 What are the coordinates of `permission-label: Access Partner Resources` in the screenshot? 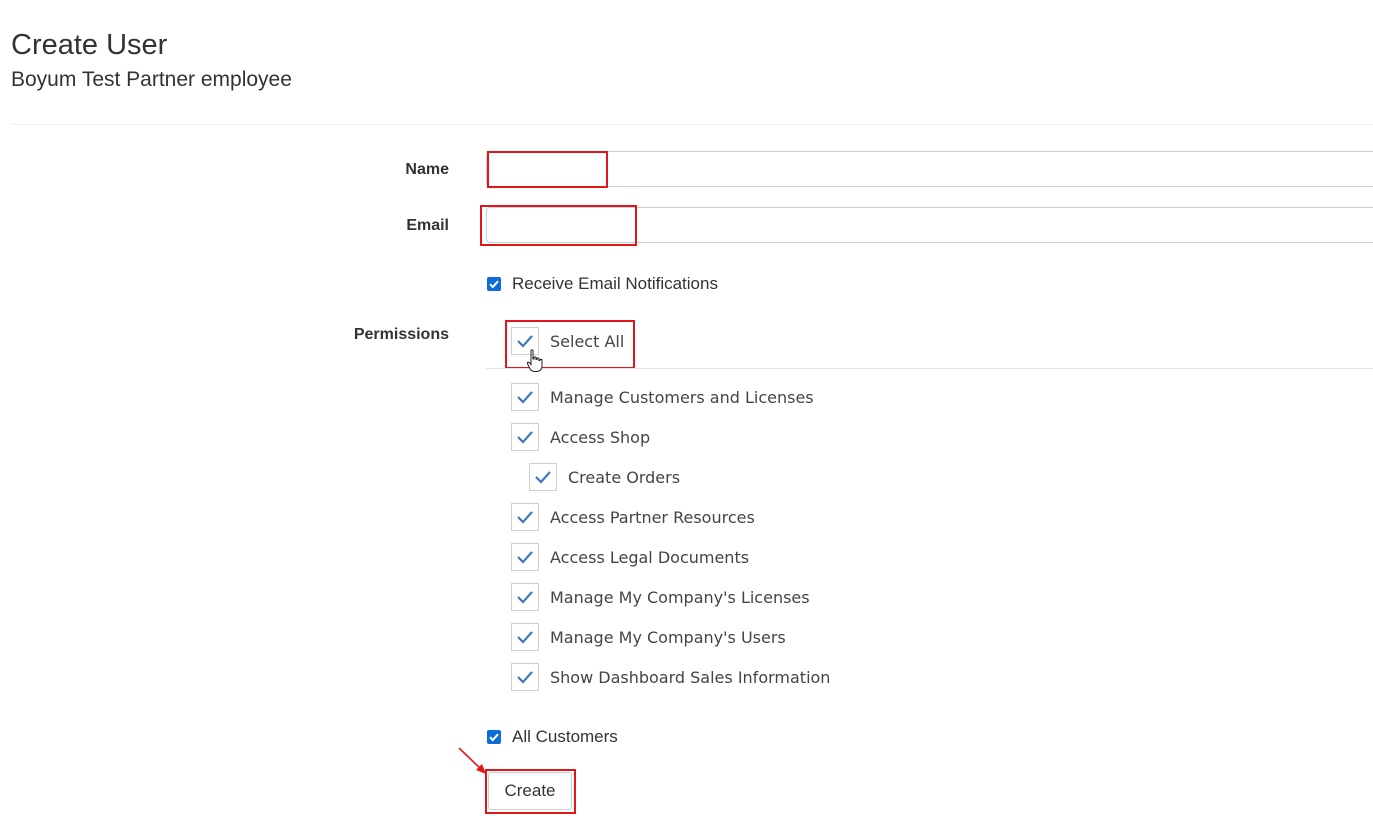 It's located at (652, 517).